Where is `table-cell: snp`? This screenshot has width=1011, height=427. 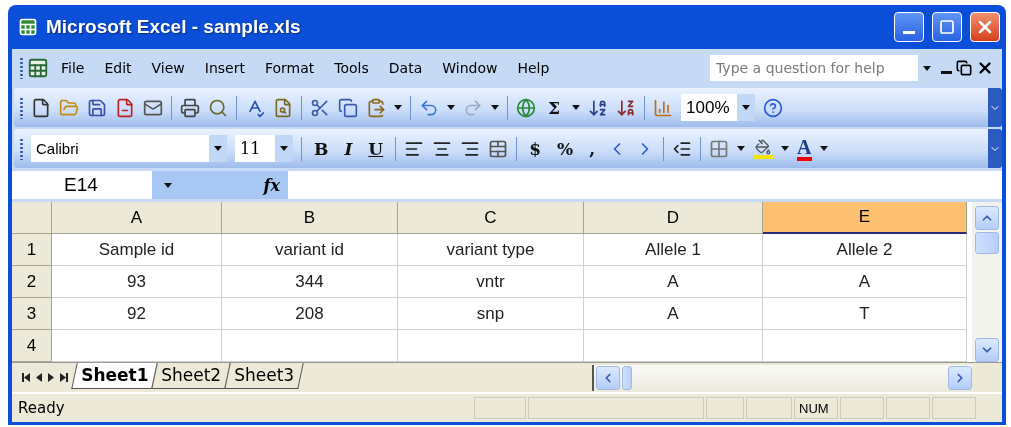 table-cell: snp is located at coordinates (491, 314).